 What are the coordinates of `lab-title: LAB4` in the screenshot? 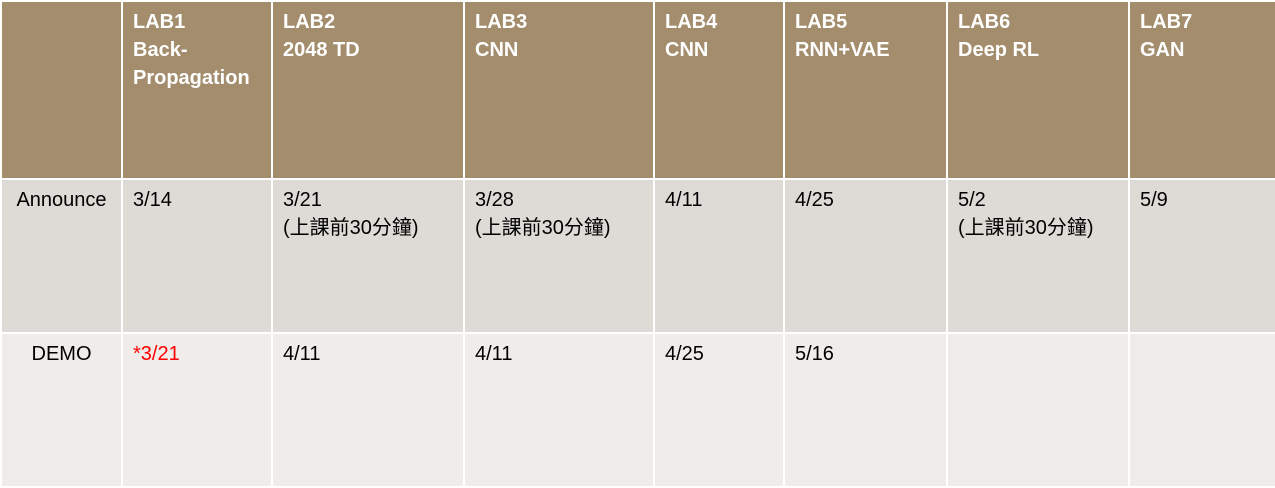 It's located at (691, 22).